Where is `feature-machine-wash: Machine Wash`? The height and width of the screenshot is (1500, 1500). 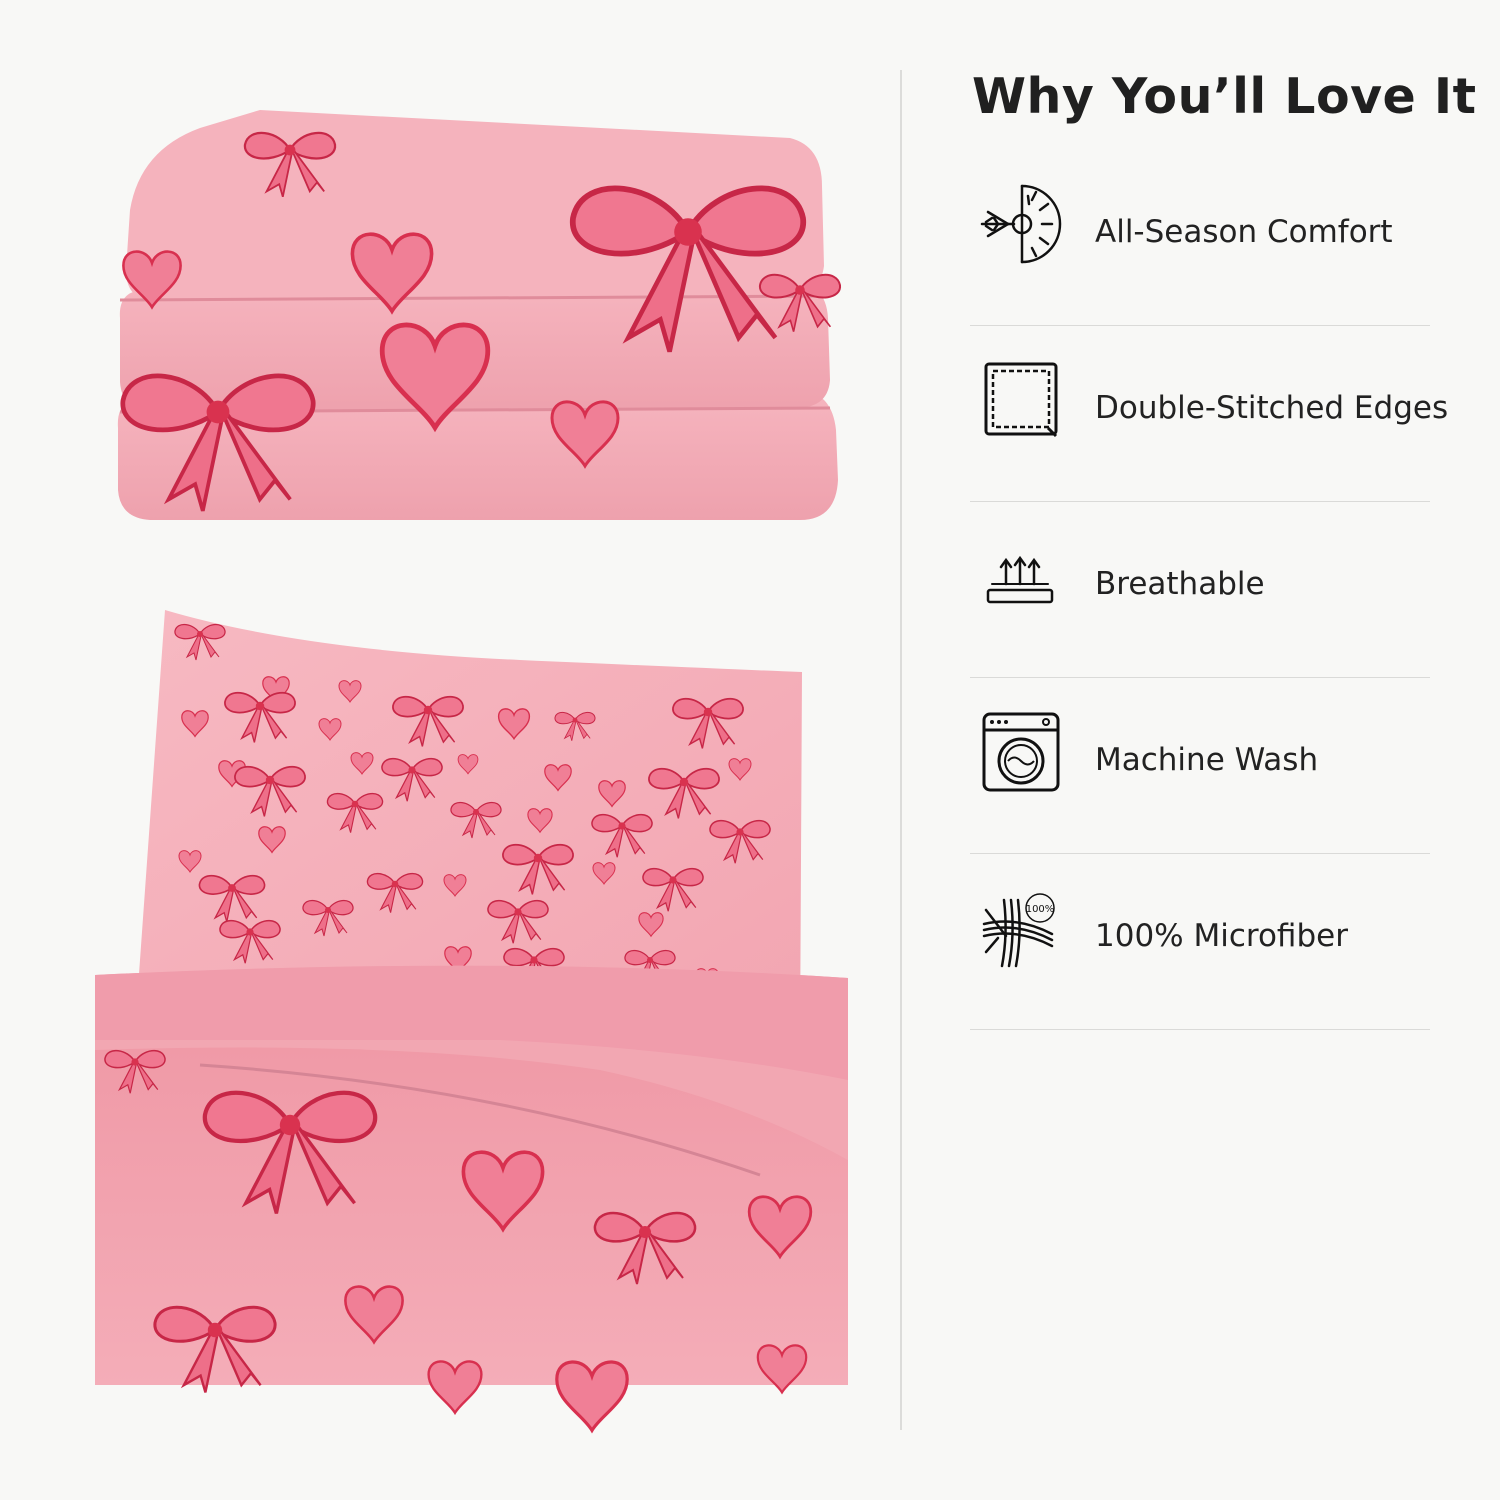 feature-machine-wash: Machine Wash is located at coordinates (1200, 766).